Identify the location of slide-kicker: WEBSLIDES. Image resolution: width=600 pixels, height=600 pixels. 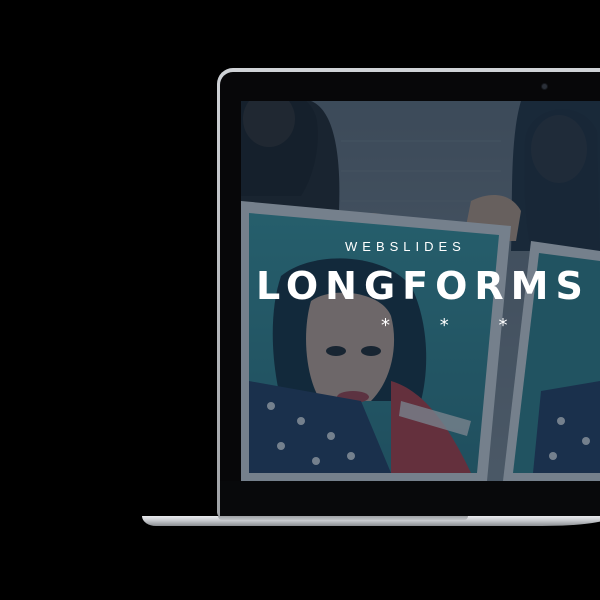
(405, 246).